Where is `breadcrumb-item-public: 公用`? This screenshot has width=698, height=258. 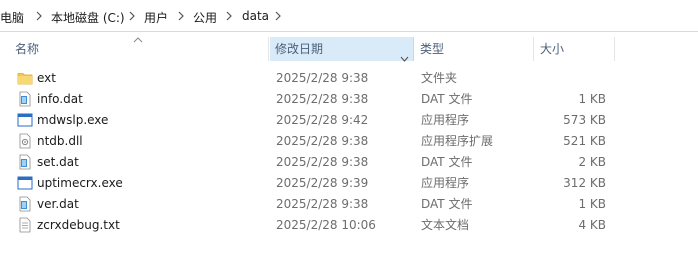 breadcrumb-item-public: 公用 is located at coordinates (205, 17).